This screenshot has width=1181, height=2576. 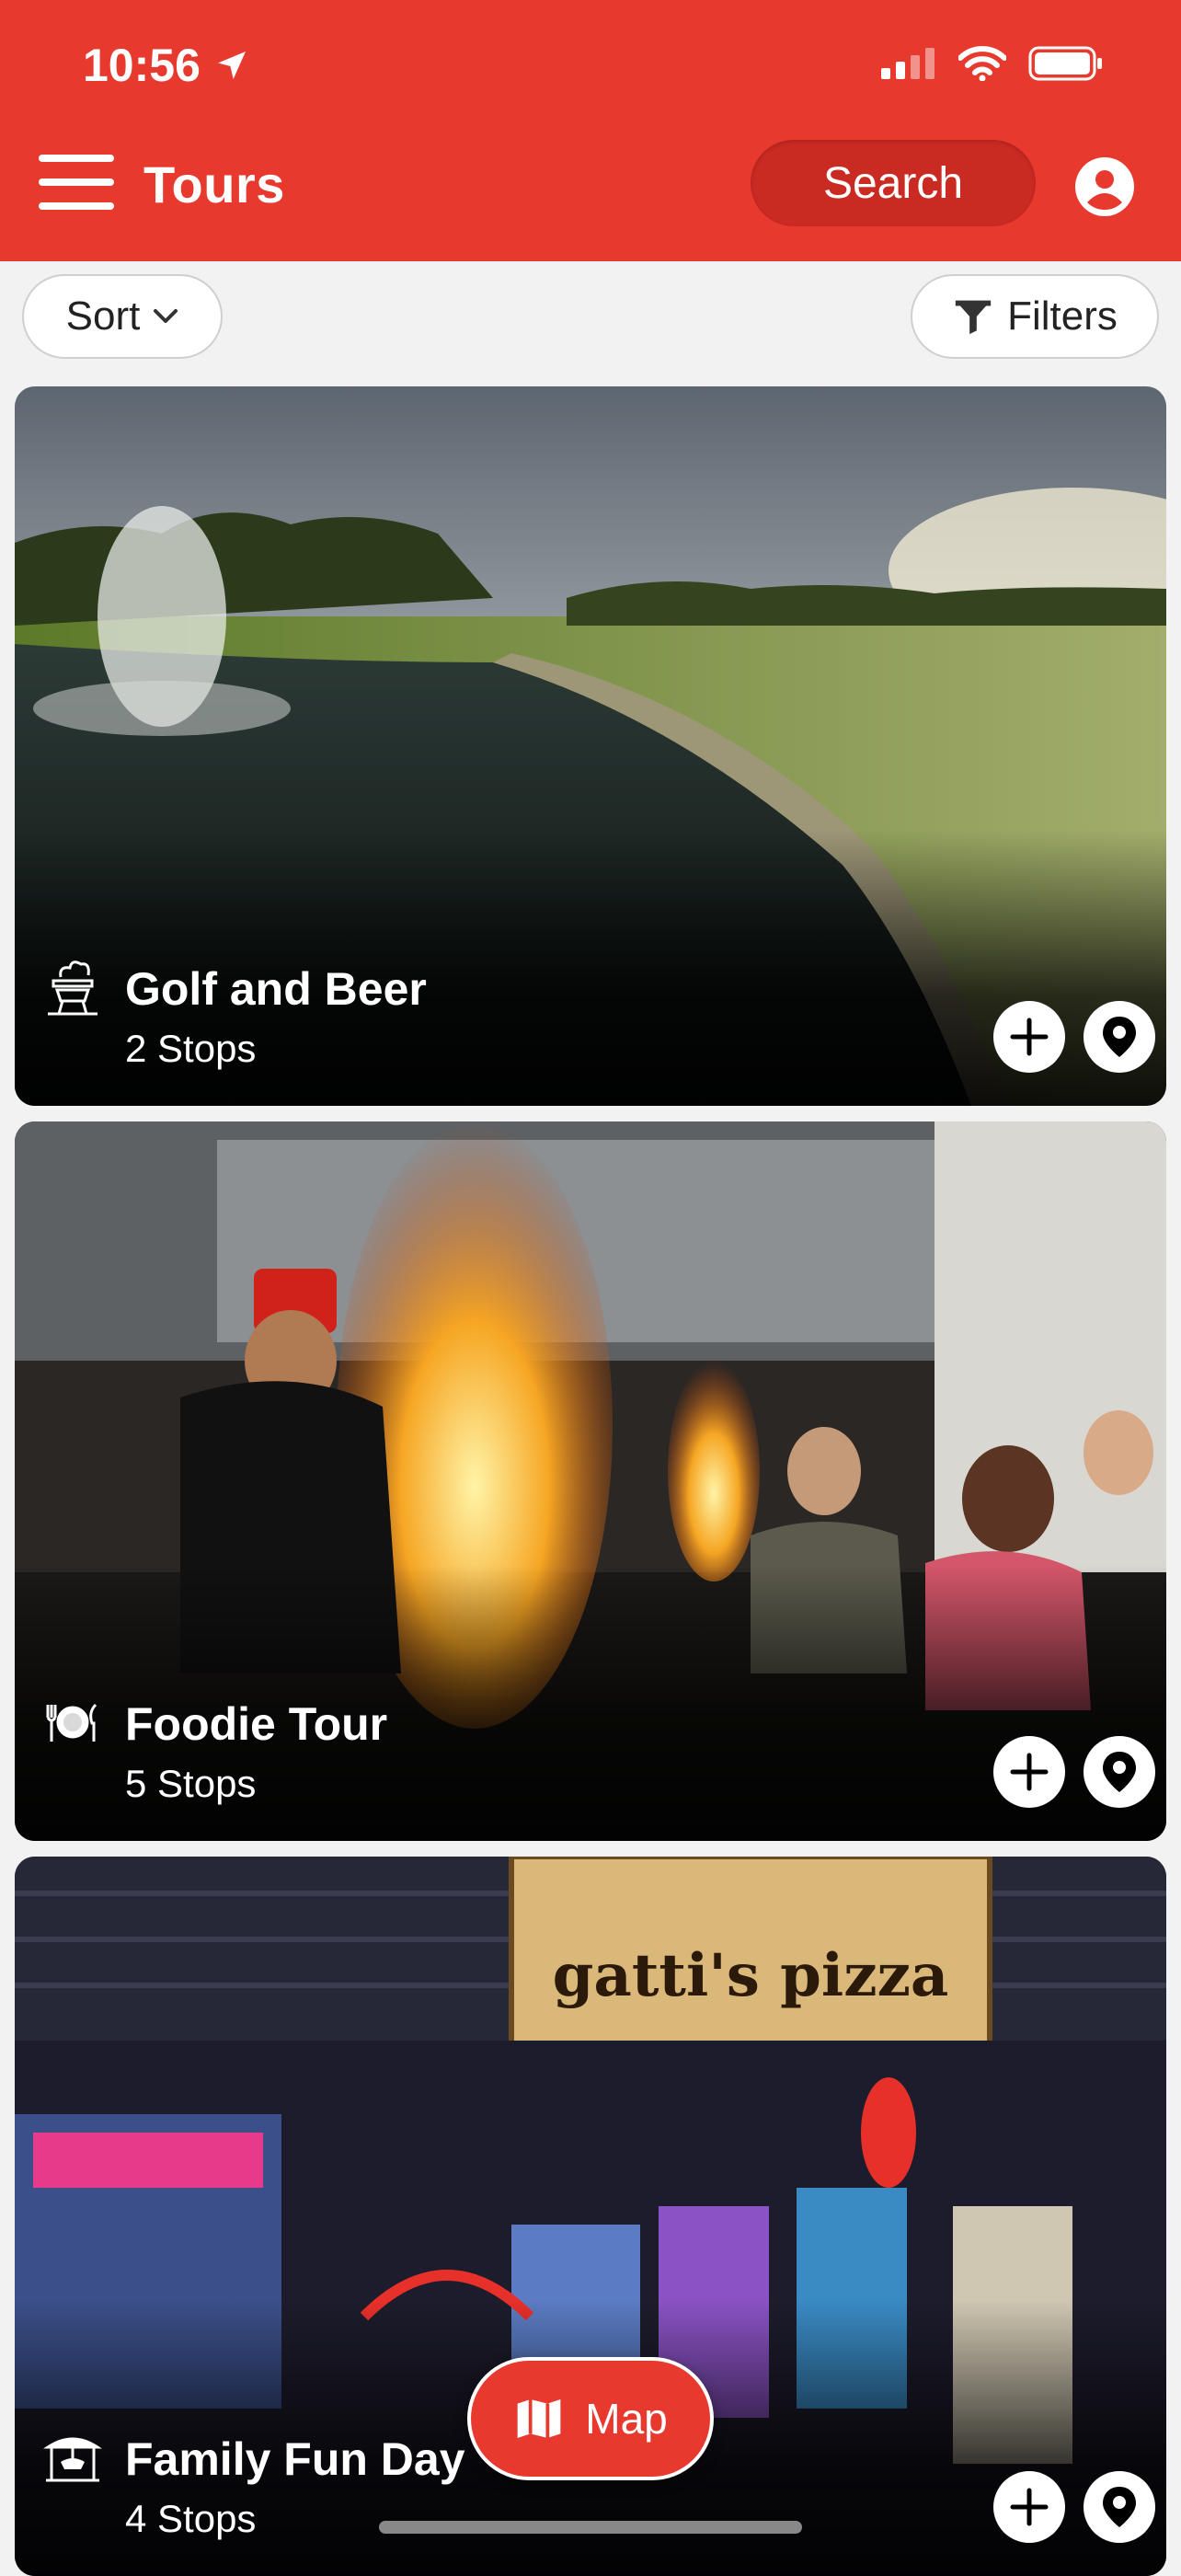 I want to click on home-indicator, so click(x=590, y=2527).